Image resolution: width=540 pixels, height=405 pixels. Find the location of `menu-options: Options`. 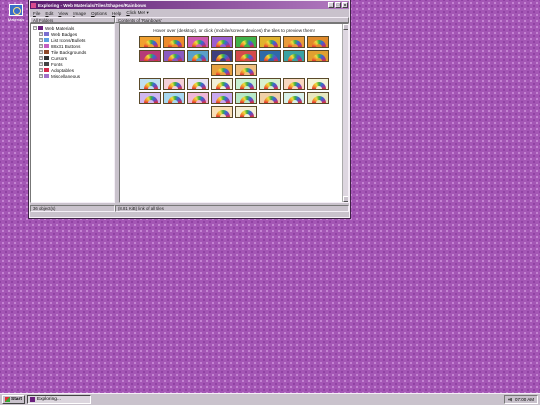

menu-options: Options is located at coordinates (99, 13).